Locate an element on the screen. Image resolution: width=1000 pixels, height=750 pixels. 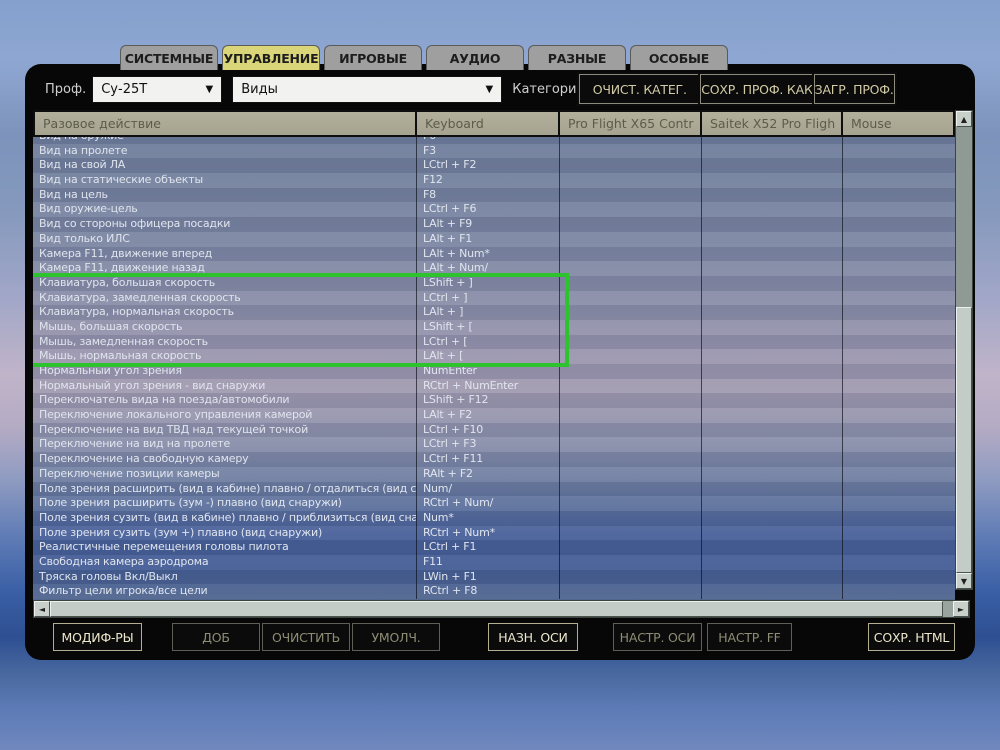
bottom-button: СОХР. HTML is located at coordinates (911, 637).